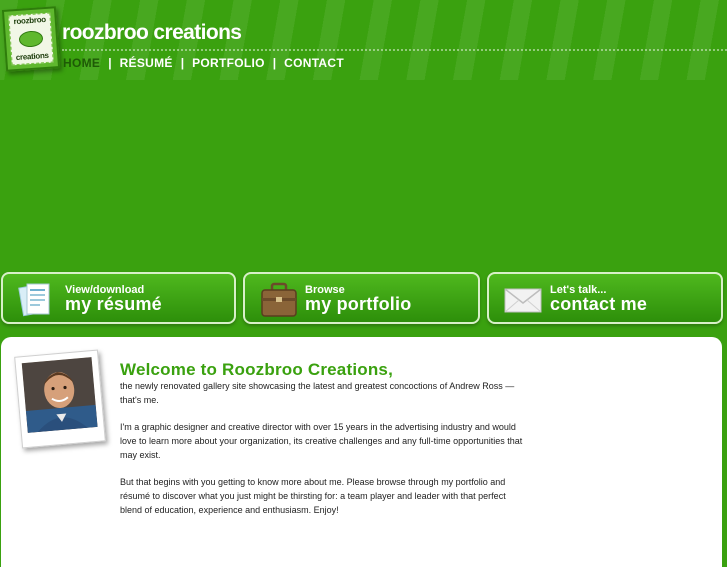 Image resolution: width=727 pixels, height=567 pixels. Describe the element at coordinates (314, 63) in the screenshot. I see `nav-contact: CONTACT` at that location.